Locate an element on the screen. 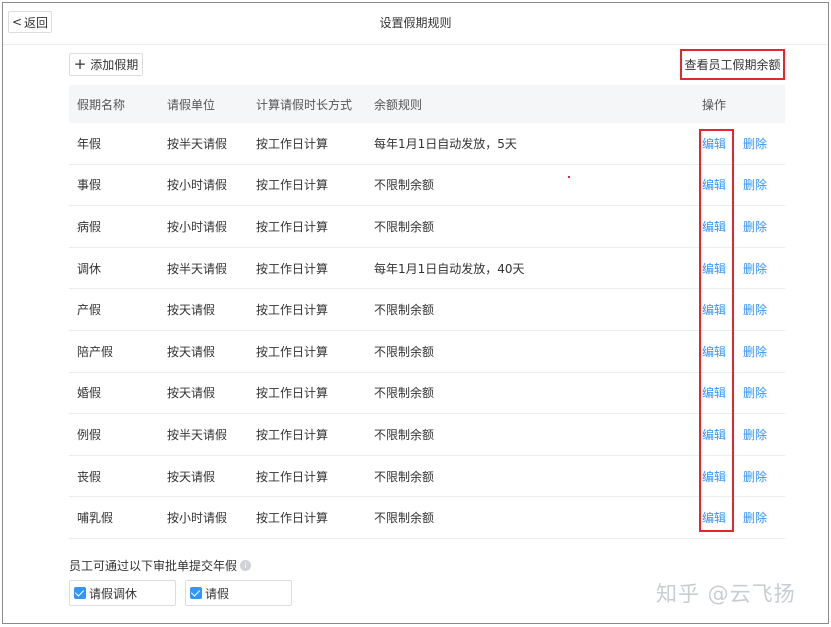  table-row: 年假 按半天请假 按工作日计算 每年1月1日自动发放，5天 编辑 删除 is located at coordinates (427, 144).